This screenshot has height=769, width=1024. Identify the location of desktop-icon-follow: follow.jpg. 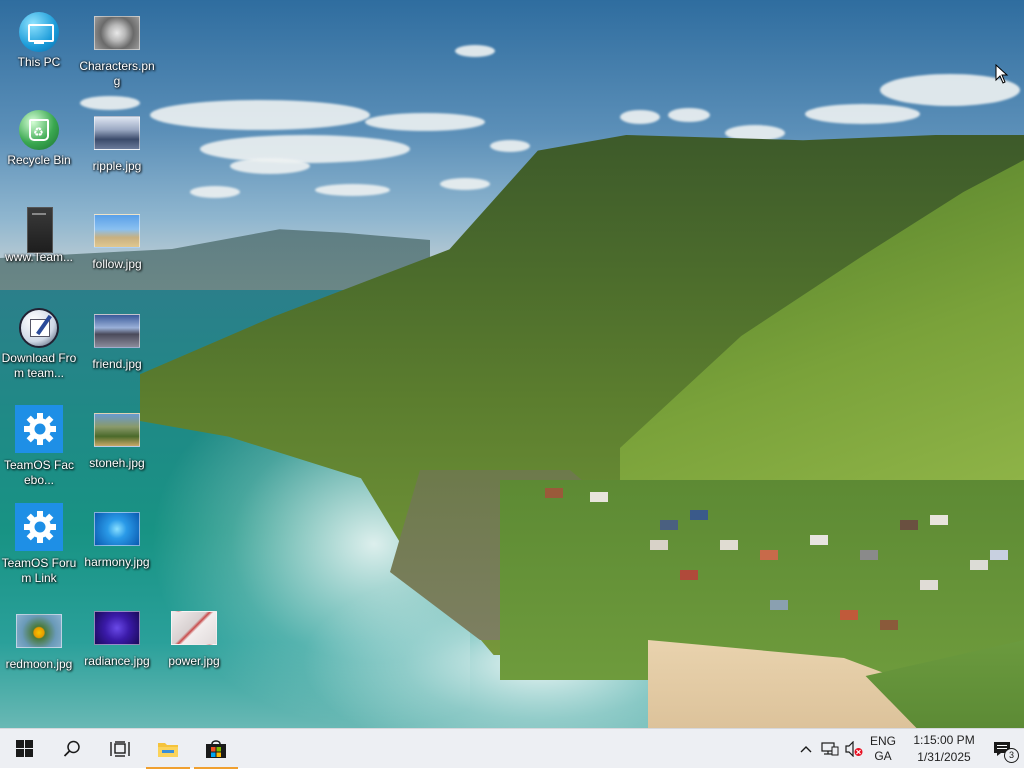
(117, 241).